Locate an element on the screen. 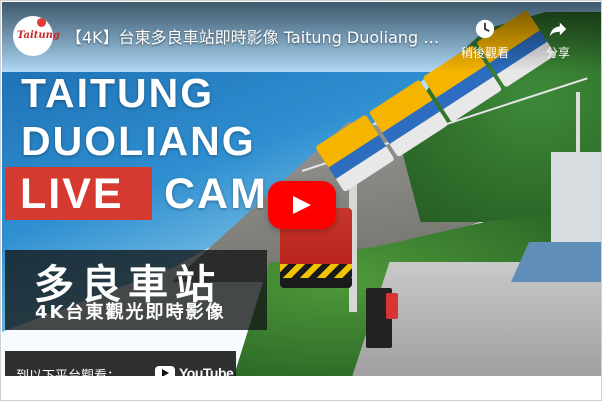  utility-pole is located at coordinates (578, 137).